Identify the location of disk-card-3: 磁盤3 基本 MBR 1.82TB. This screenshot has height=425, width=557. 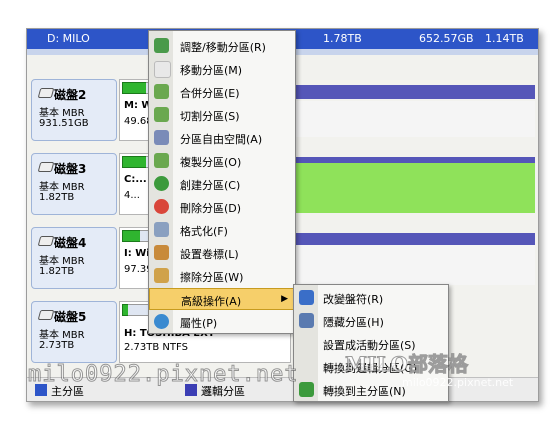
(74, 184).